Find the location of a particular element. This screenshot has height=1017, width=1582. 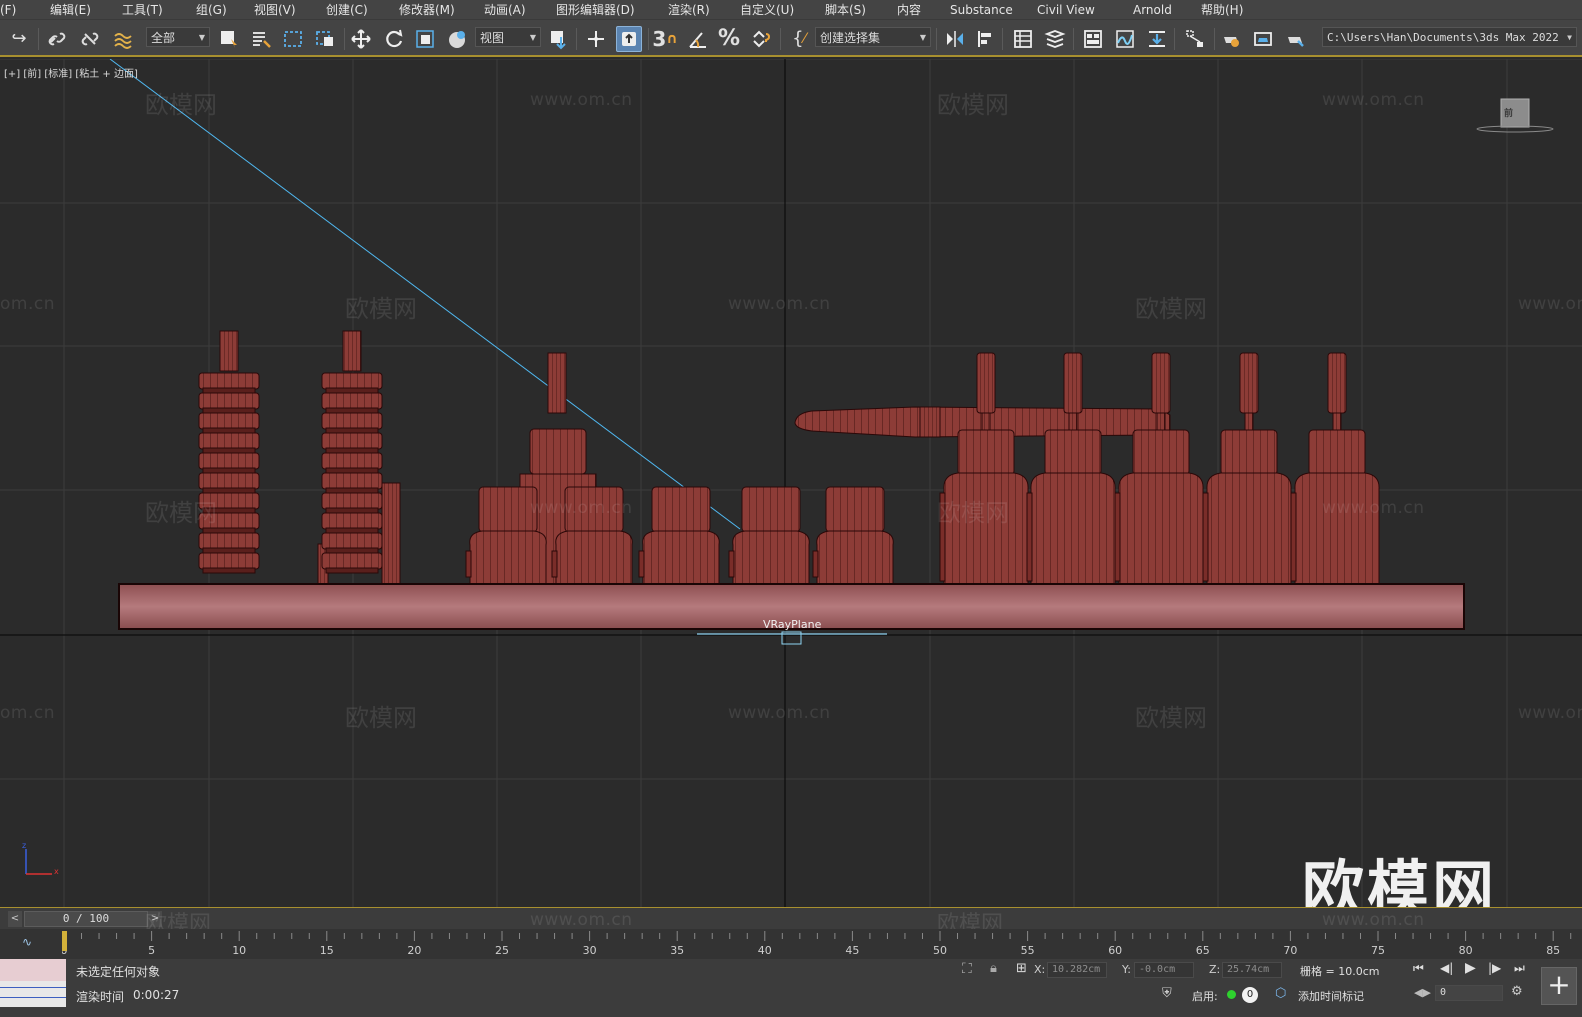

snaps-toggle-icon: 3 ∩ is located at coordinates (665, 39).